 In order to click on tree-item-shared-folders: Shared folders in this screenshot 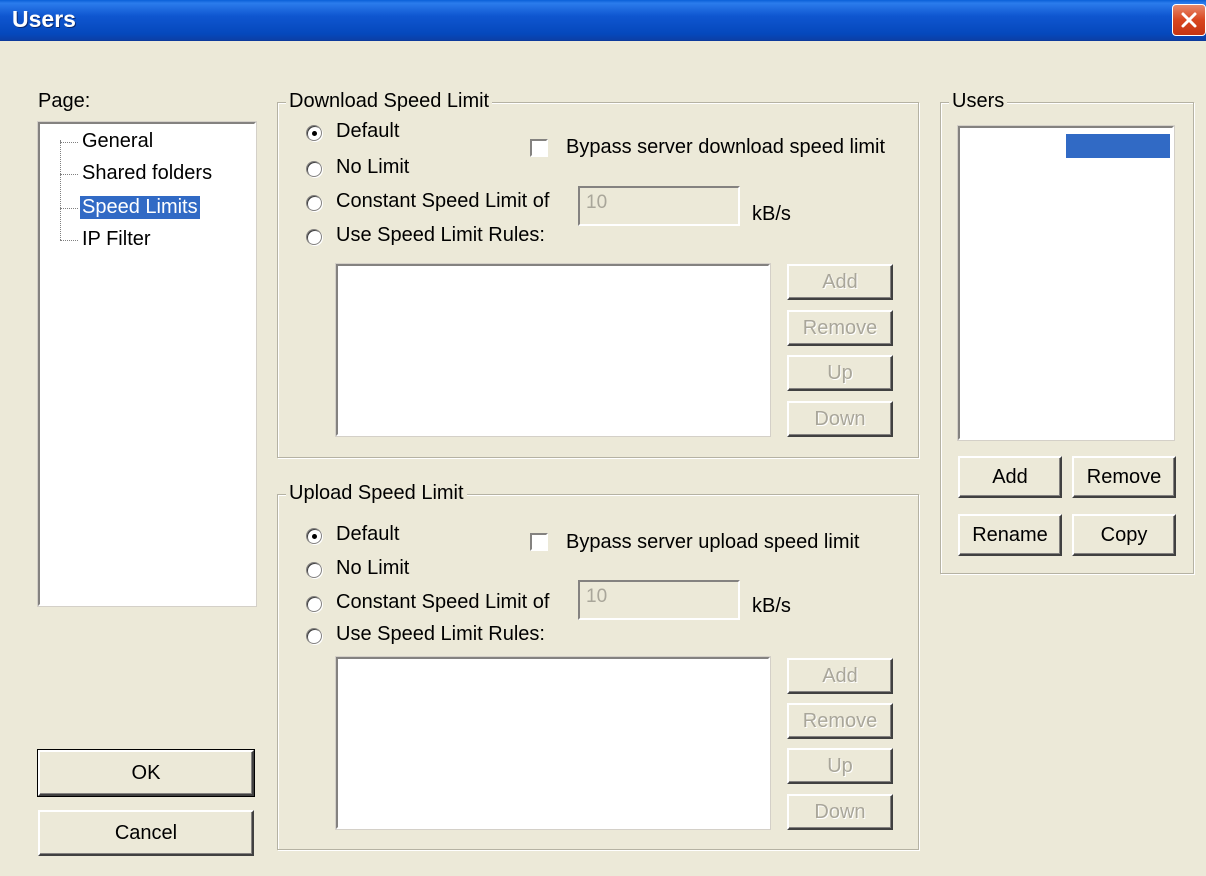, I will do `click(147, 173)`.